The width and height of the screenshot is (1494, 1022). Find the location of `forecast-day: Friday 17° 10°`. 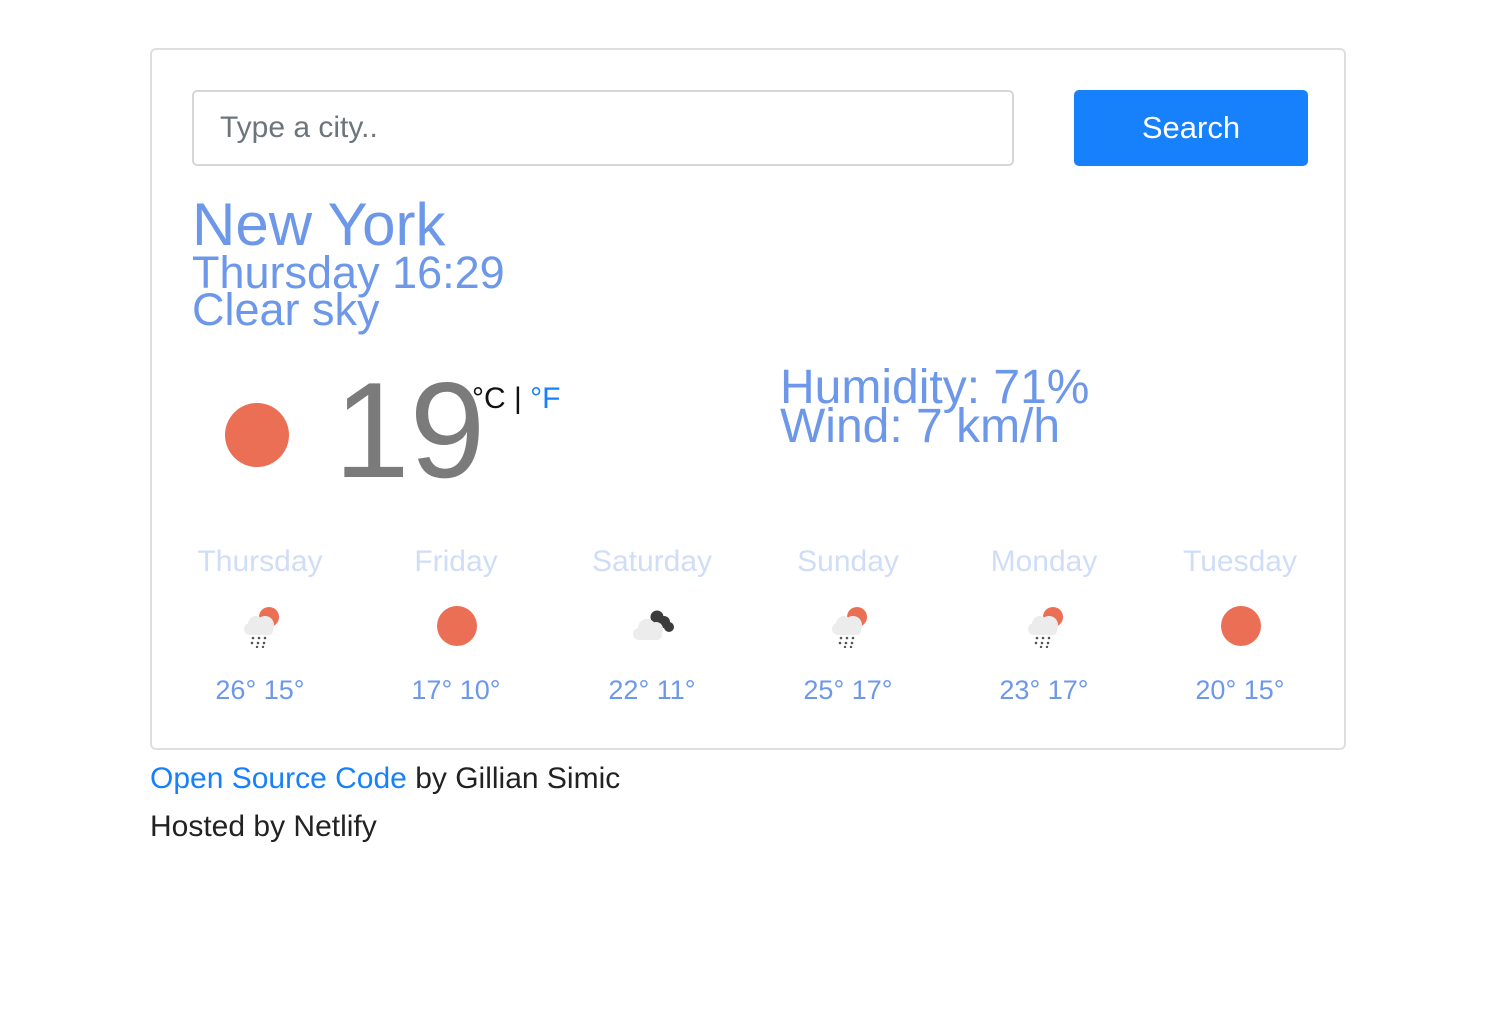

forecast-day: Friday 17° 10° is located at coordinates (456, 627).